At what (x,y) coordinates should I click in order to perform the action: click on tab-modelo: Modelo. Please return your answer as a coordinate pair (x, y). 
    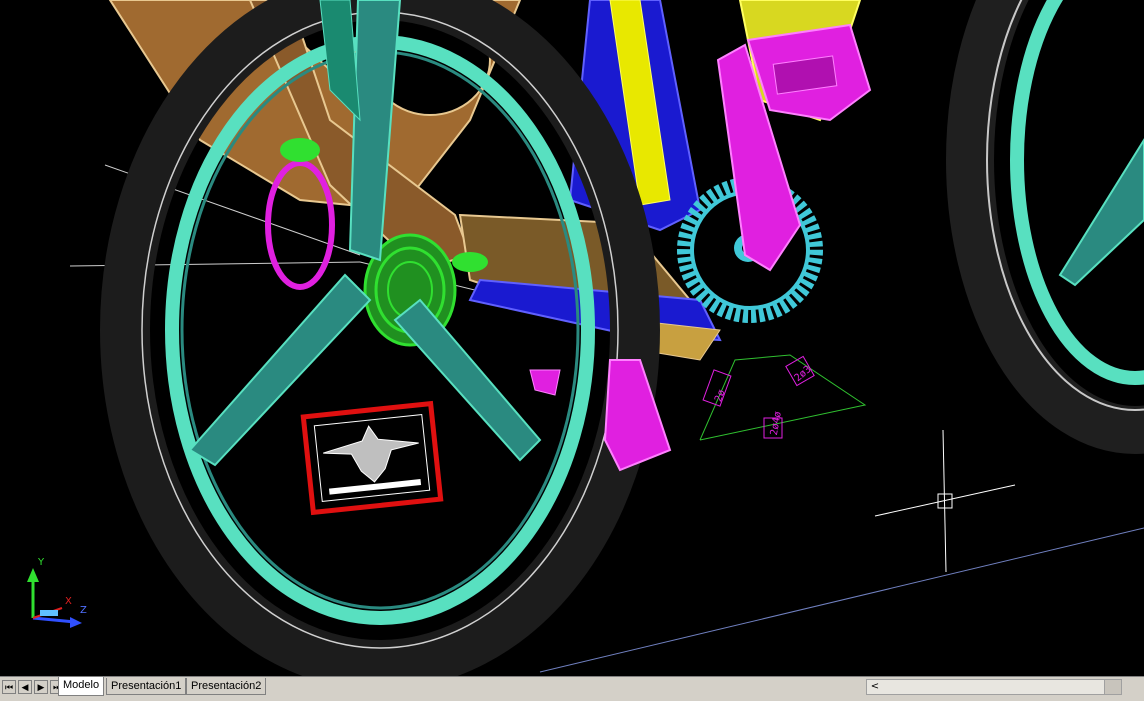
    Looking at the image, I should click on (81, 686).